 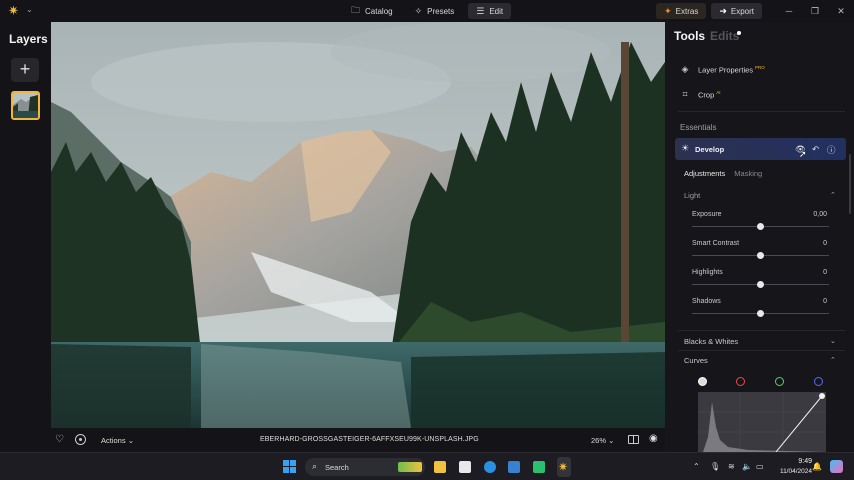 I want to click on folder-icon: 🗀, so click(x=356, y=10).